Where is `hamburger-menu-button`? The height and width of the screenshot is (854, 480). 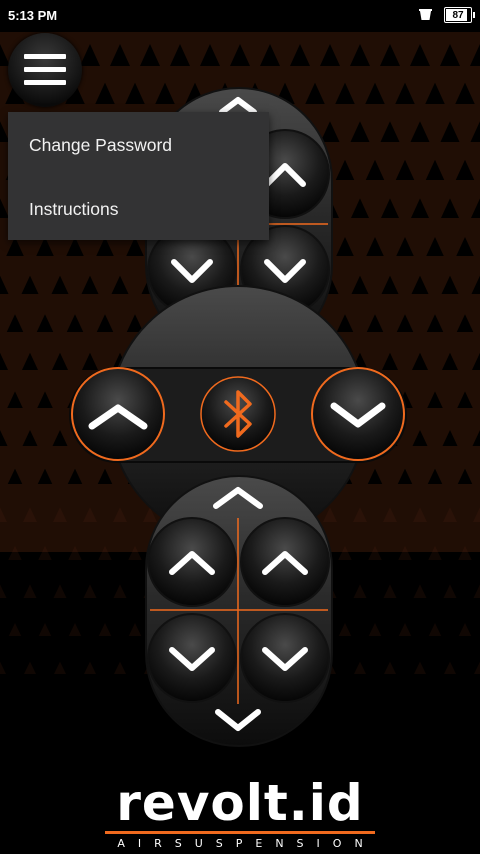 hamburger-menu-button is located at coordinates (45, 70).